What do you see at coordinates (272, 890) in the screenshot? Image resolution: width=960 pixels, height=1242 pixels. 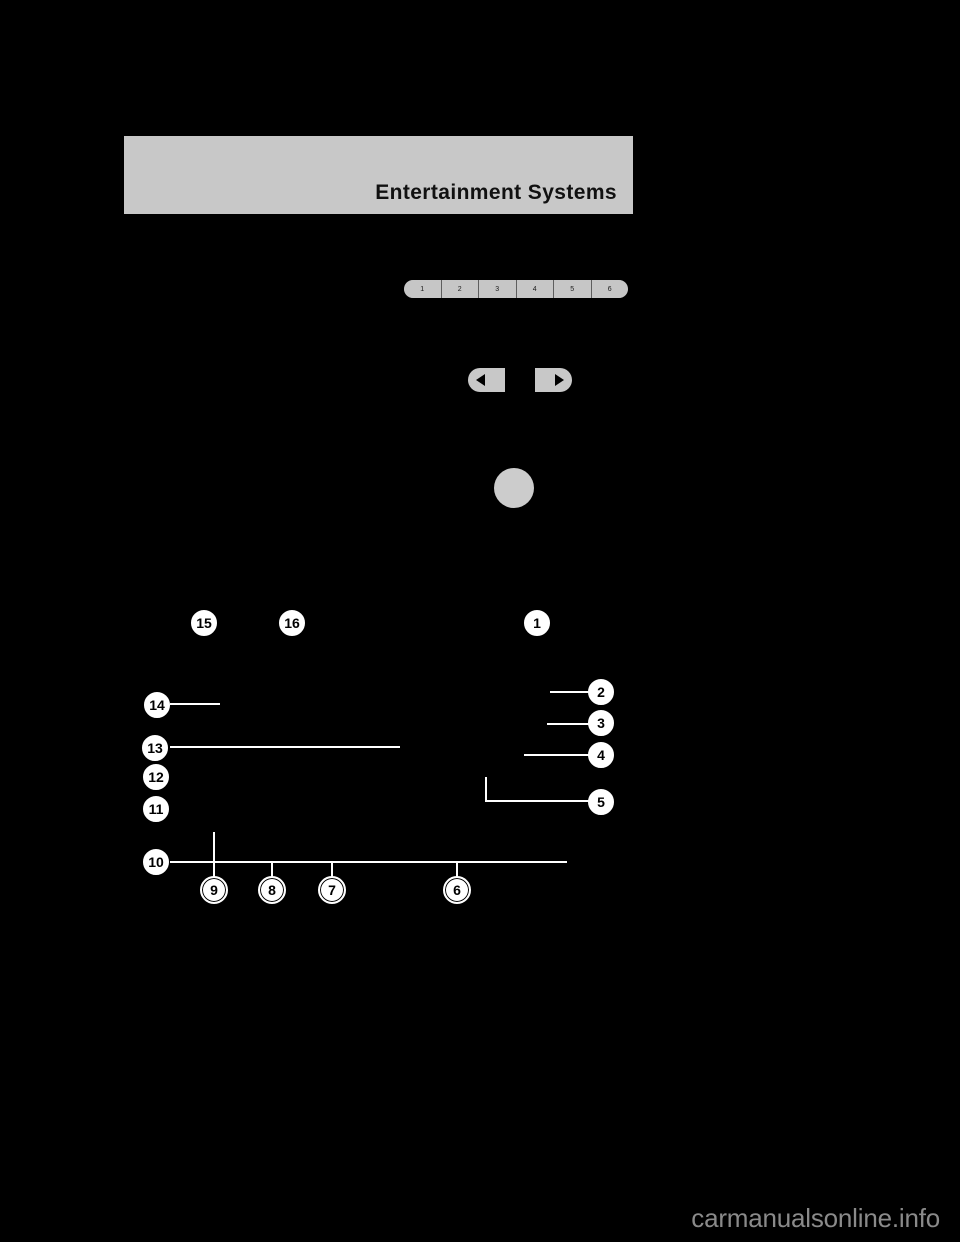 I see `callout-8: 8` at bounding box center [272, 890].